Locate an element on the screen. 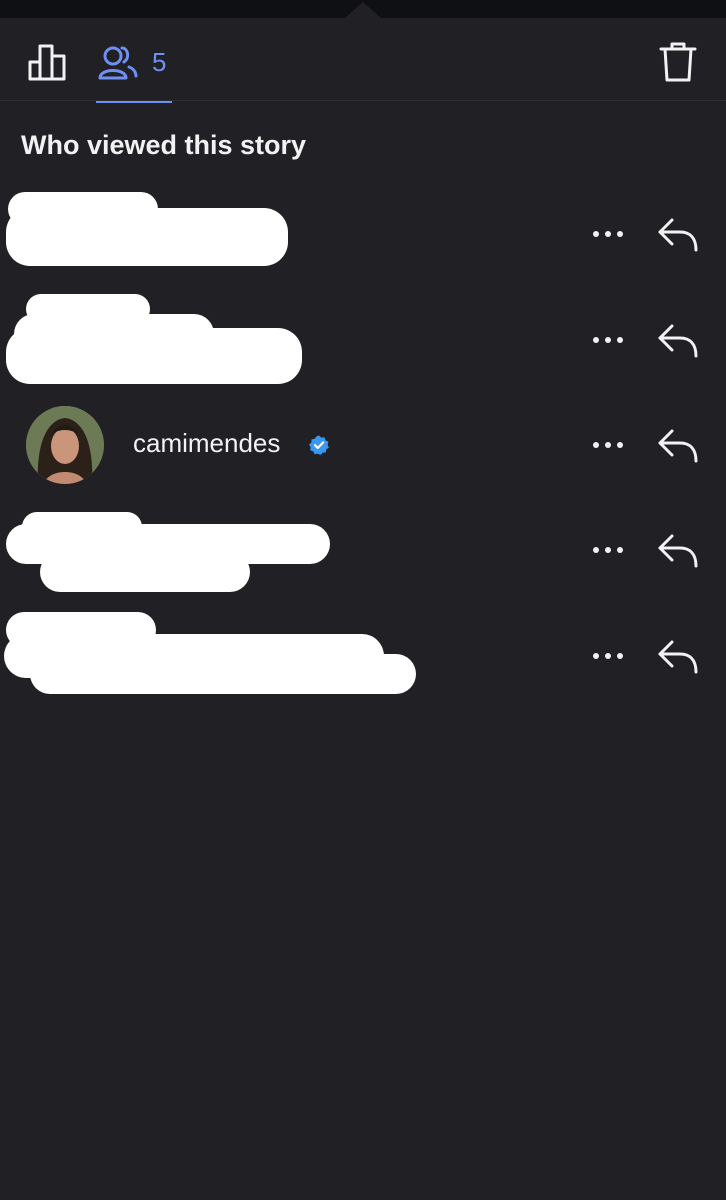  viewer-username: camimendes is located at coordinates (206, 443).